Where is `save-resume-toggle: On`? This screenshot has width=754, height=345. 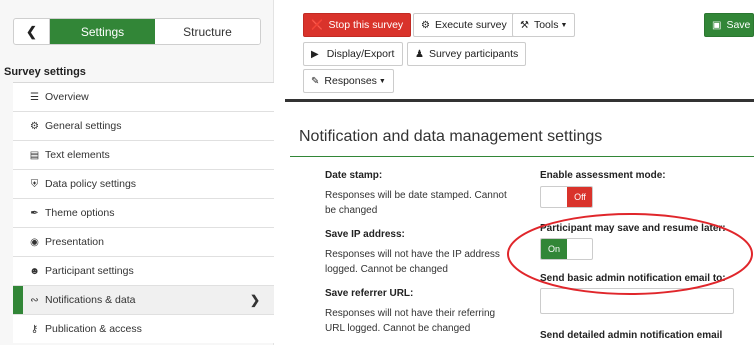
save-resume-toggle: On is located at coordinates (566, 249).